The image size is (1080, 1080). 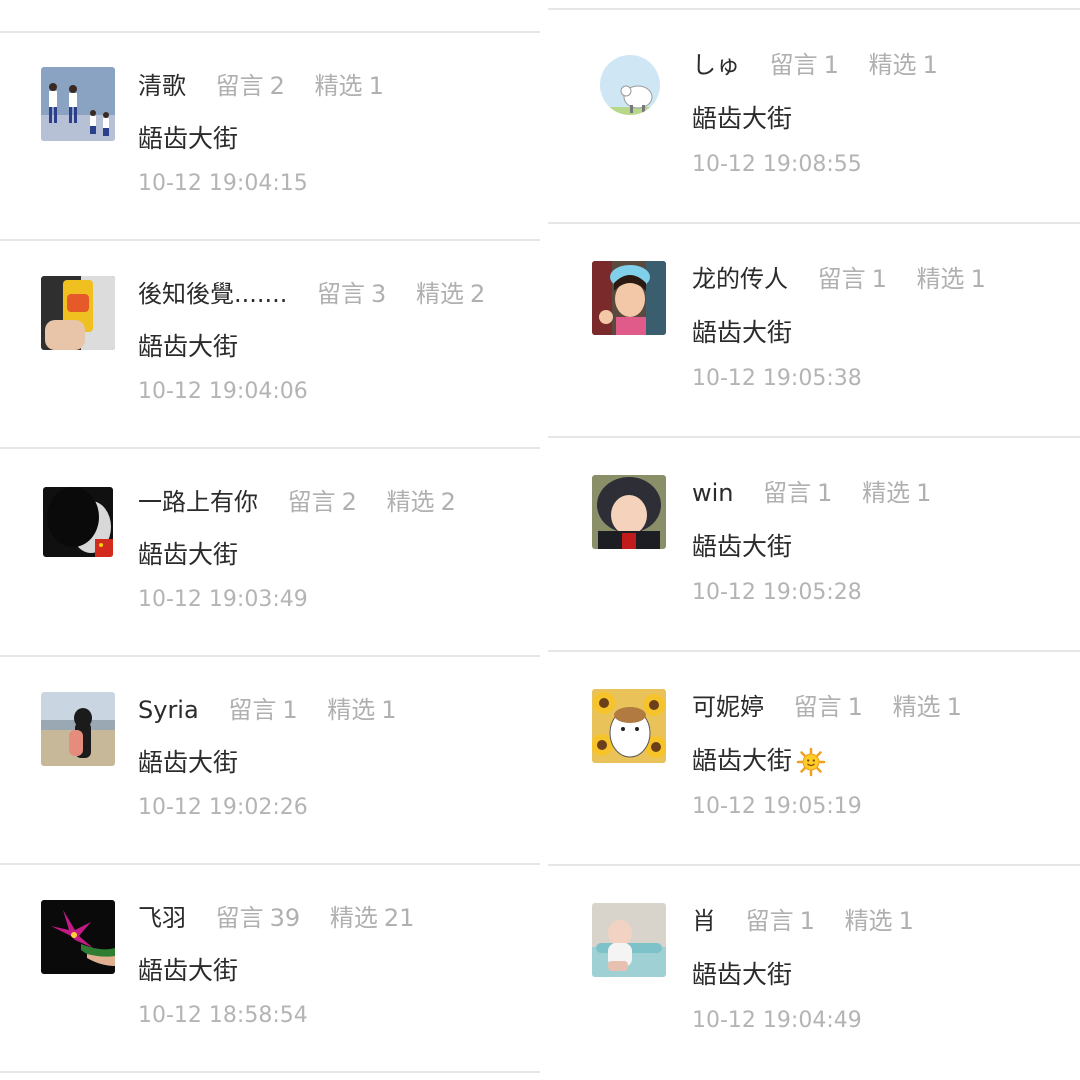 I want to click on column-gap, so click(x=544, y=540).